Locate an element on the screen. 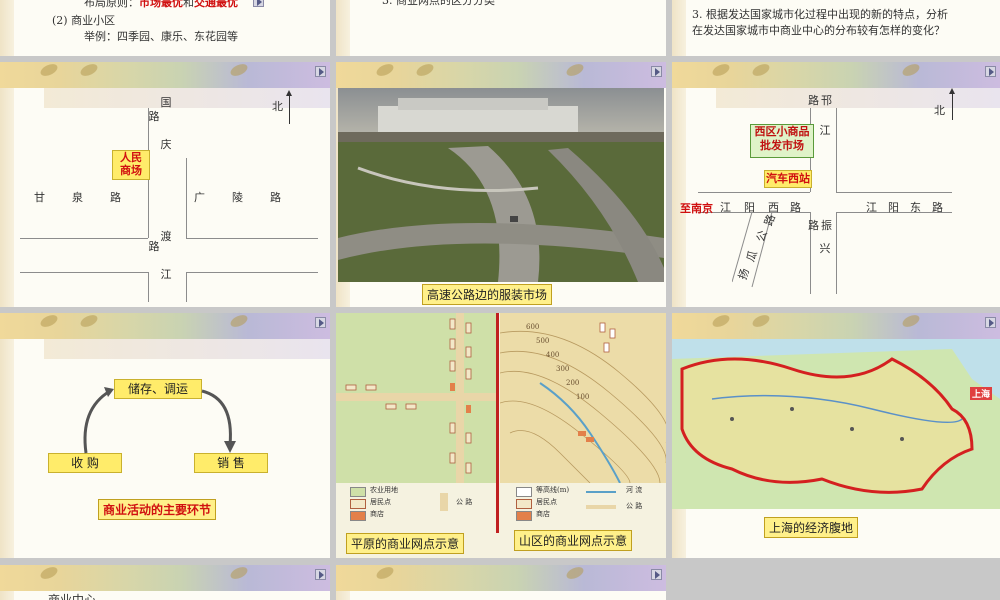 The width and height of the screenshot is (1000, 600). mountain-map-caption: 山区的商业网点示意 is located at coordinates (573, 540).